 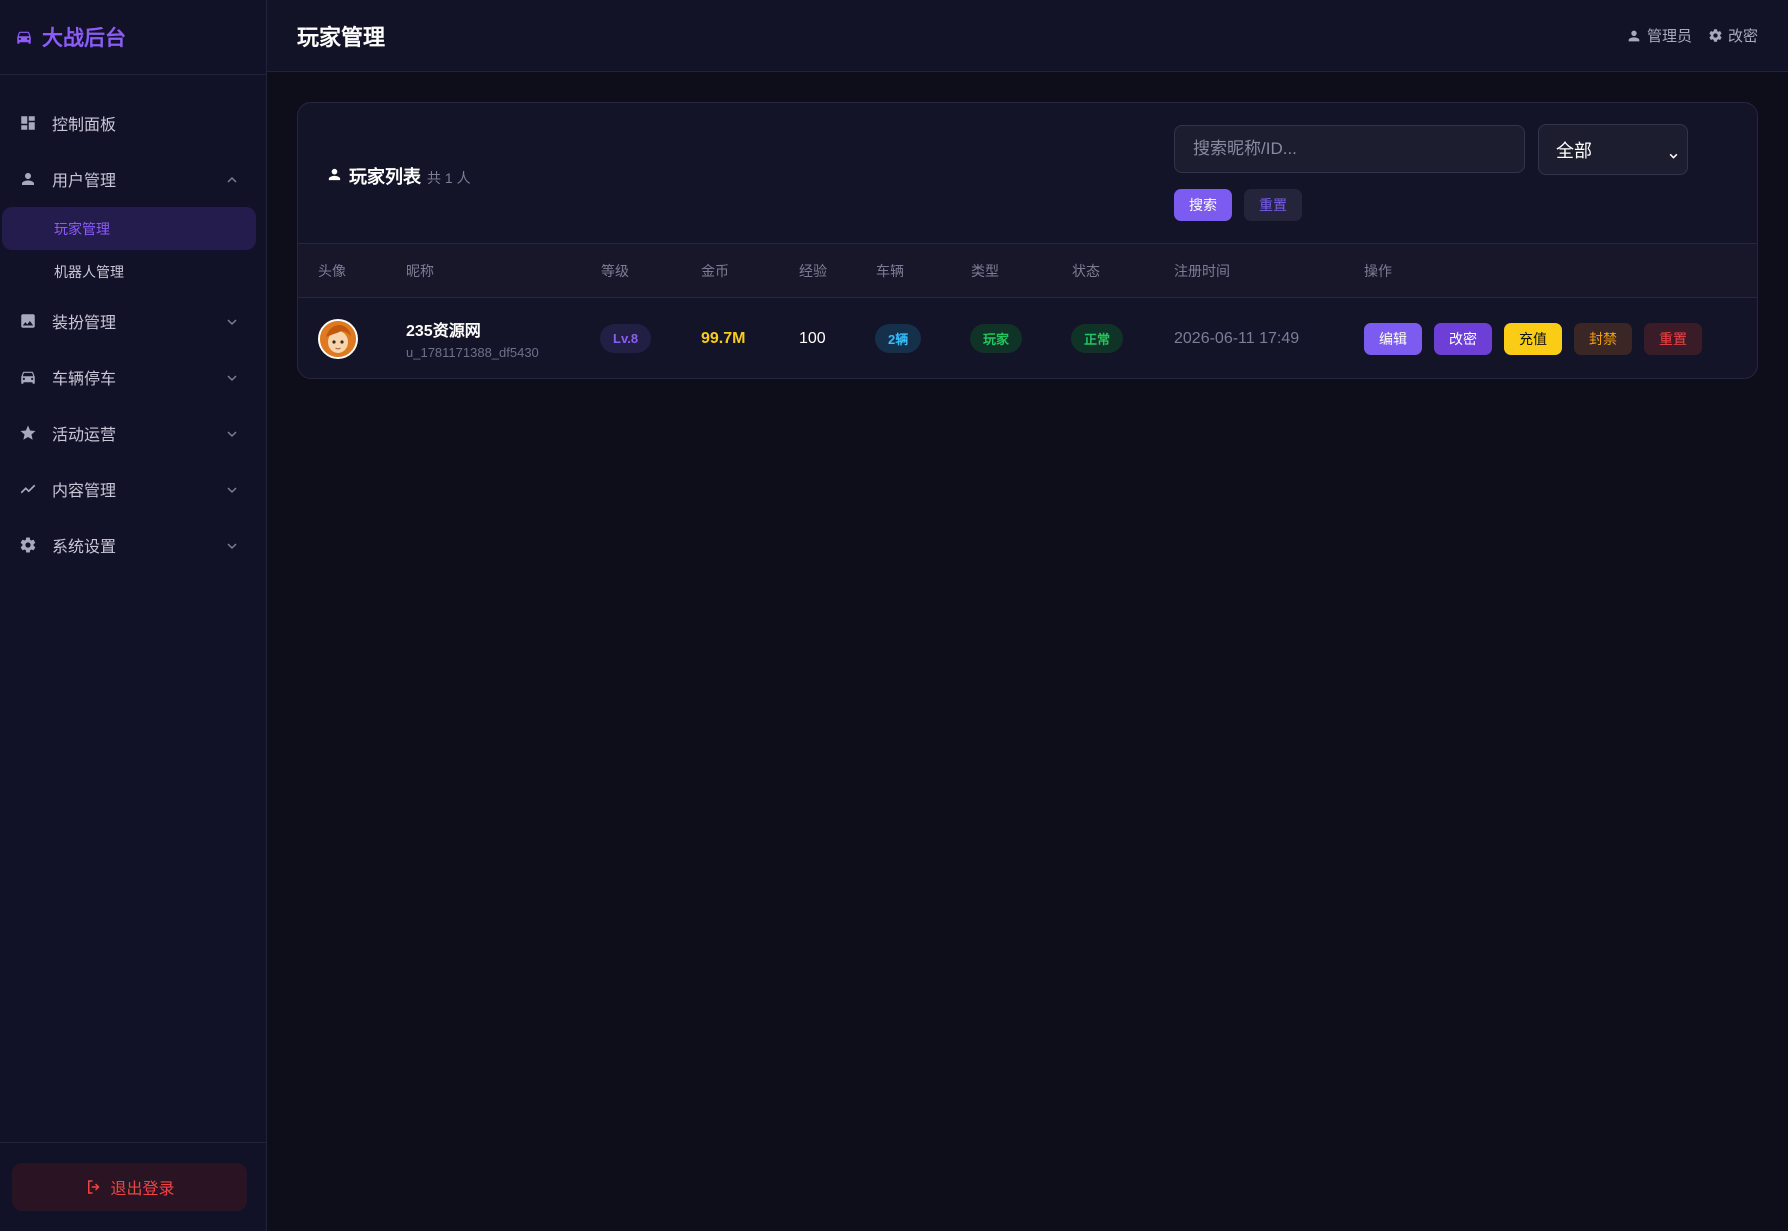 I want to click on exp-value: 100, so click(x=812, y=338).